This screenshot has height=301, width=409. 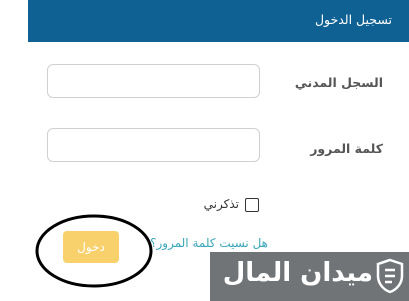 What do you see at coordinates (153, 145) in the screenshot?
I see `password-input` at bounding box center [153, 145].